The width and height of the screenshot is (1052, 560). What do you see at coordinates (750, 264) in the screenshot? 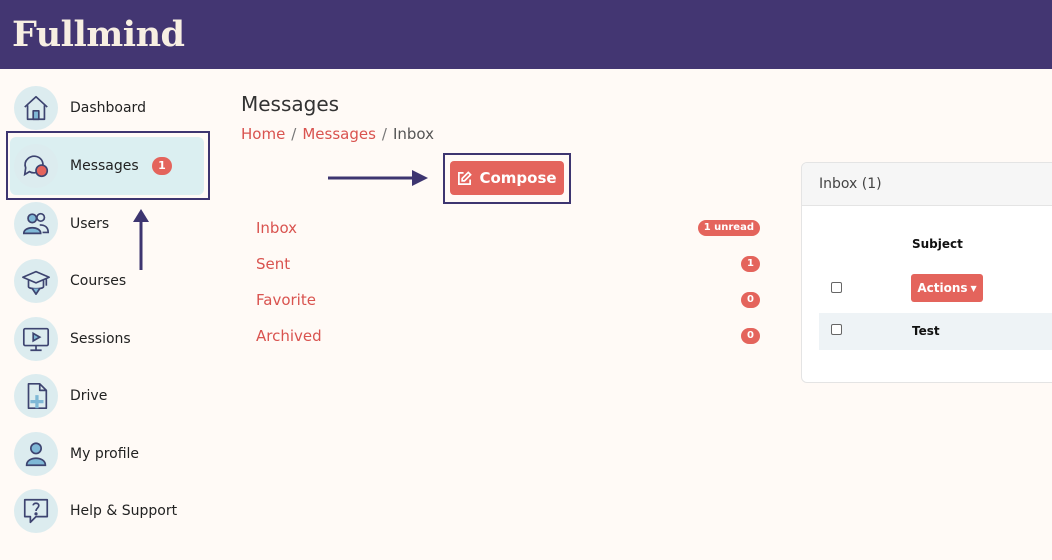
I see `folder-count-badge: 1` at bounding box center [750, 264].